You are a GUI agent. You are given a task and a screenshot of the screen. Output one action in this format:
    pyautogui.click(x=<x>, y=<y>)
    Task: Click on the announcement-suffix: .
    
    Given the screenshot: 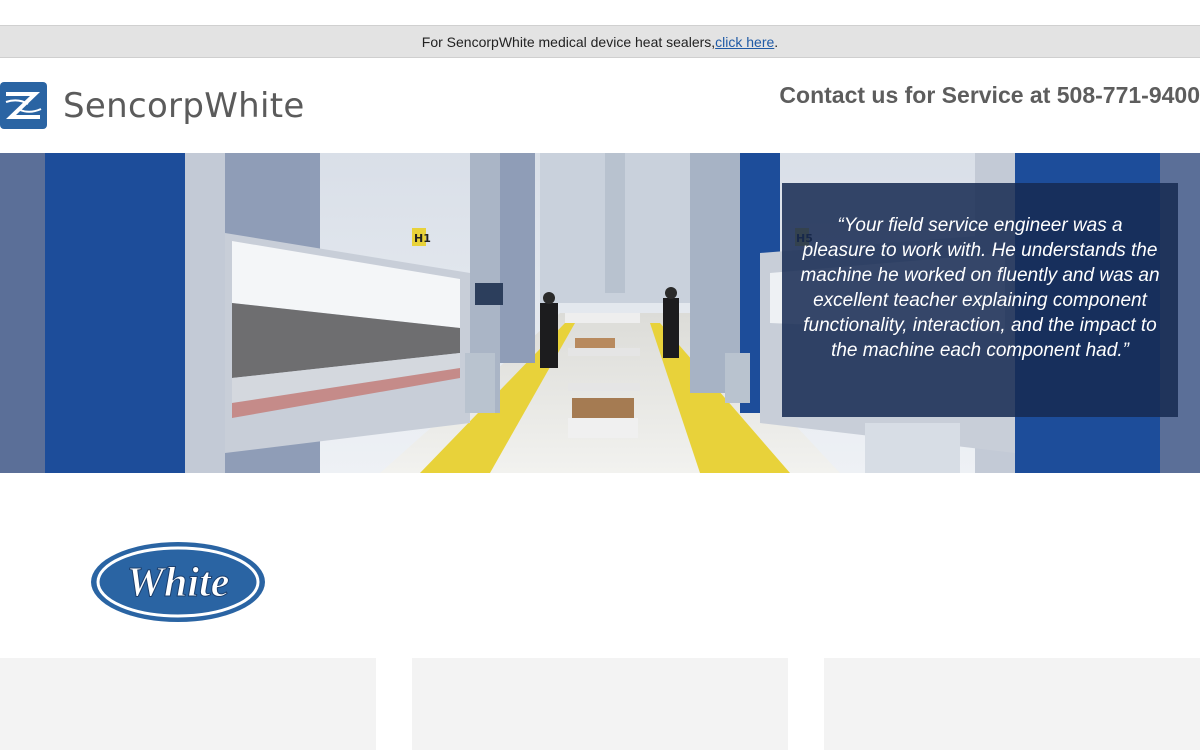 What is the action you would take?
    pyautogui.click(x=776, y=41)
    